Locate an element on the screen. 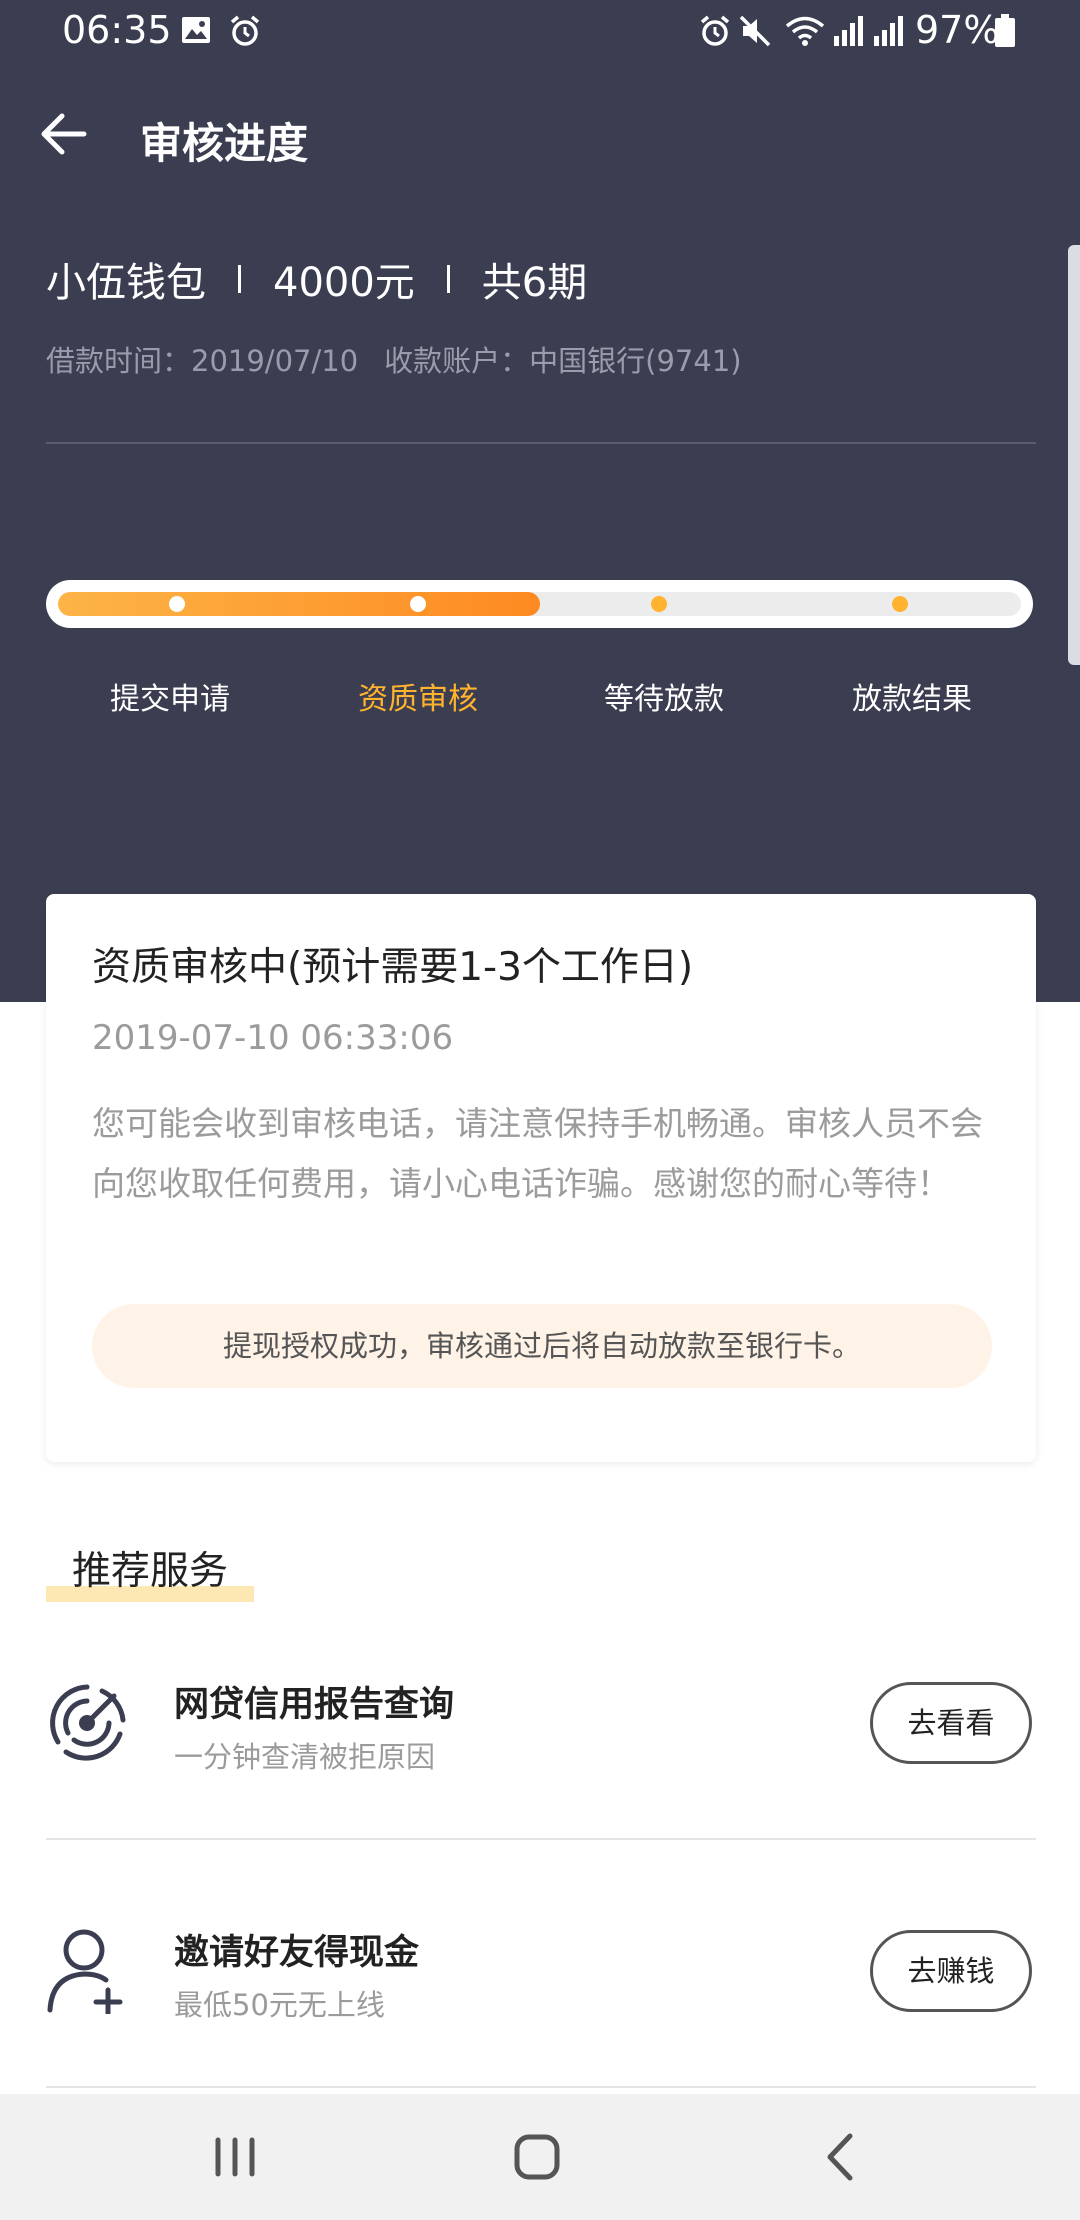  receiving-account: 收款账户：中国银行(9741) is located at coordinates (563, 361).